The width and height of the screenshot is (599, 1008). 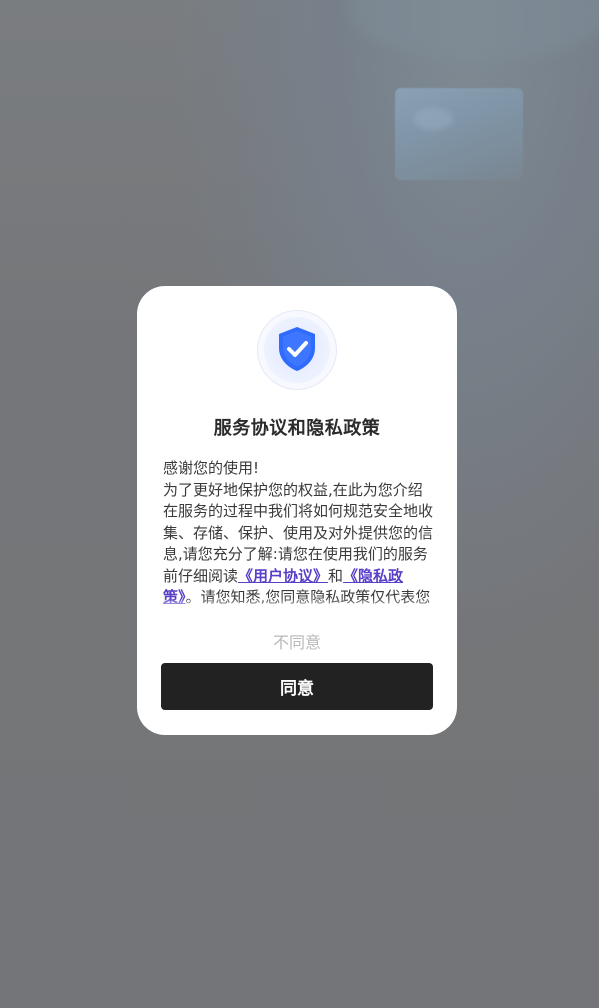 What do you see at coordinates (211, 468) in the screenshot?
I see `greeting-text: 感谢您的使用!` at bounding box center [211, 468].